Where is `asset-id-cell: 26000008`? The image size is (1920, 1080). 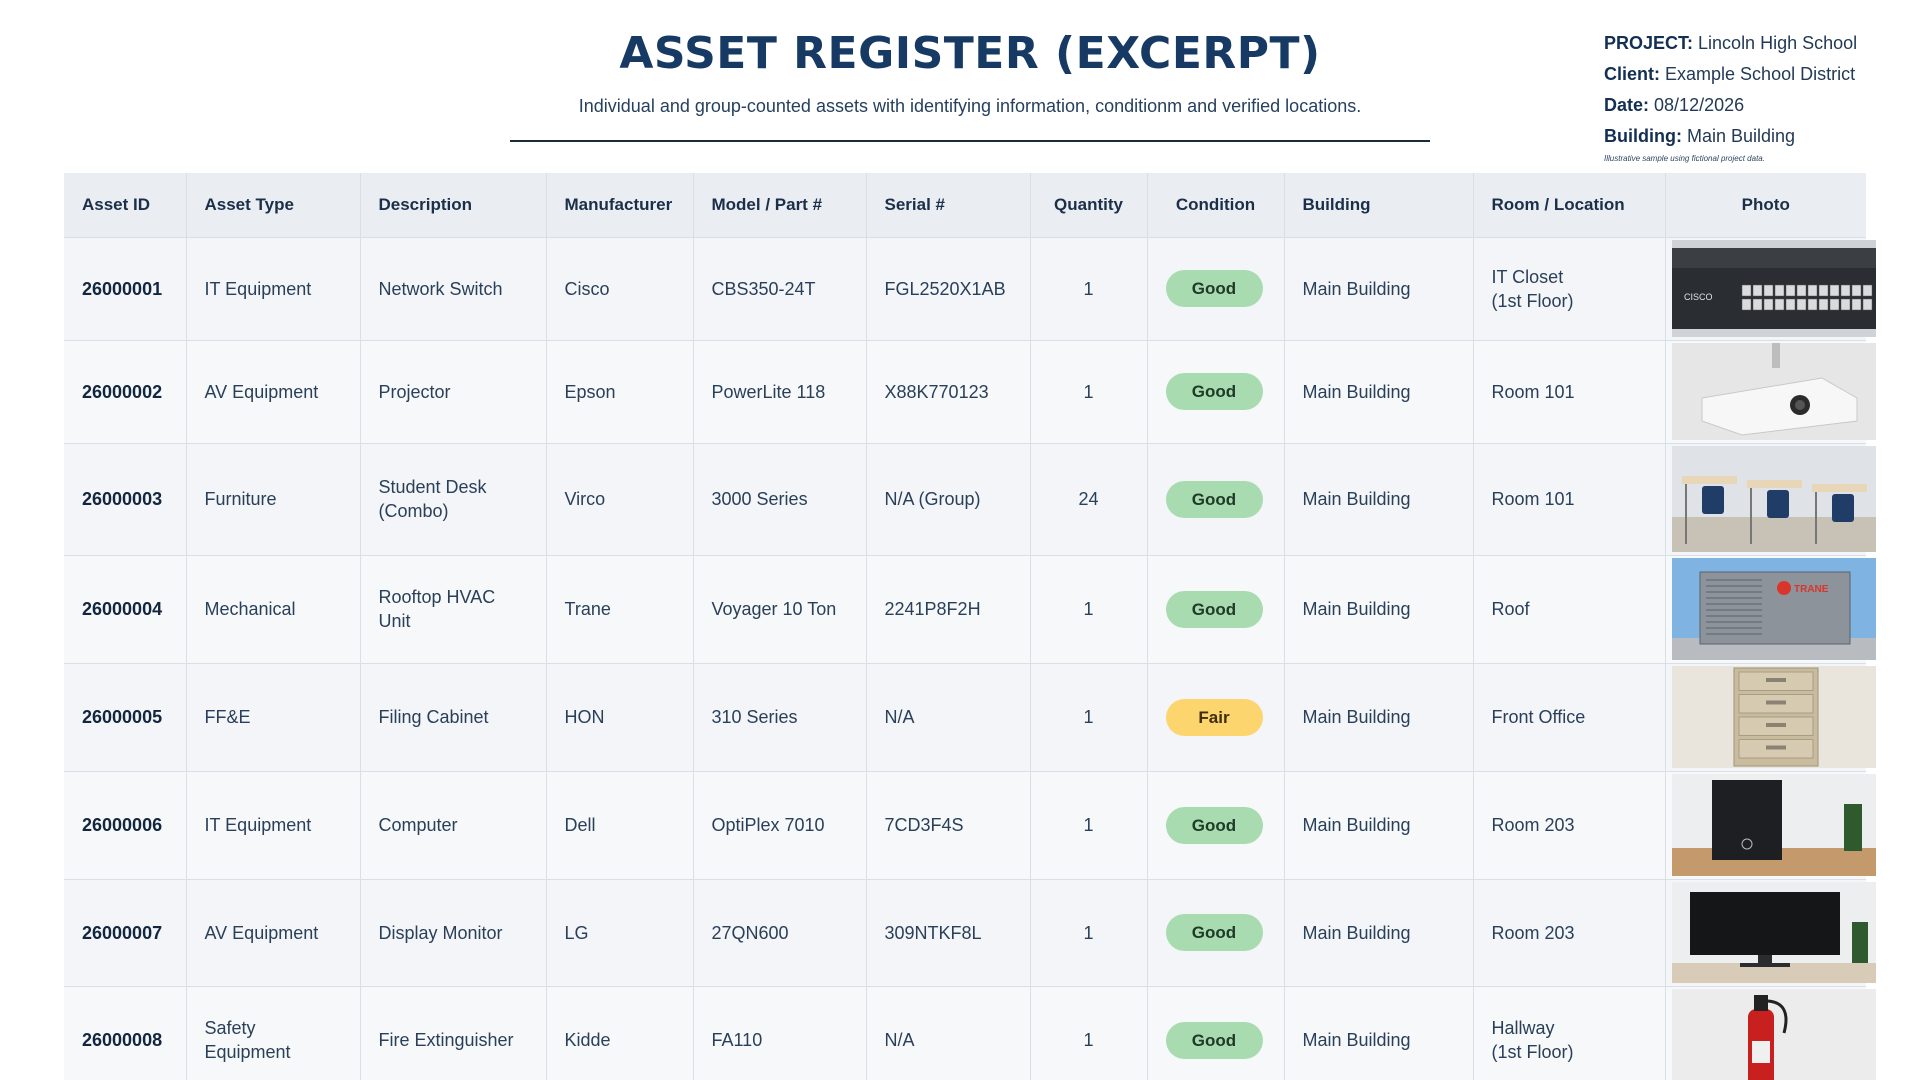 asset-id-cell: 26000008 is located at coordinates (125, 1033).